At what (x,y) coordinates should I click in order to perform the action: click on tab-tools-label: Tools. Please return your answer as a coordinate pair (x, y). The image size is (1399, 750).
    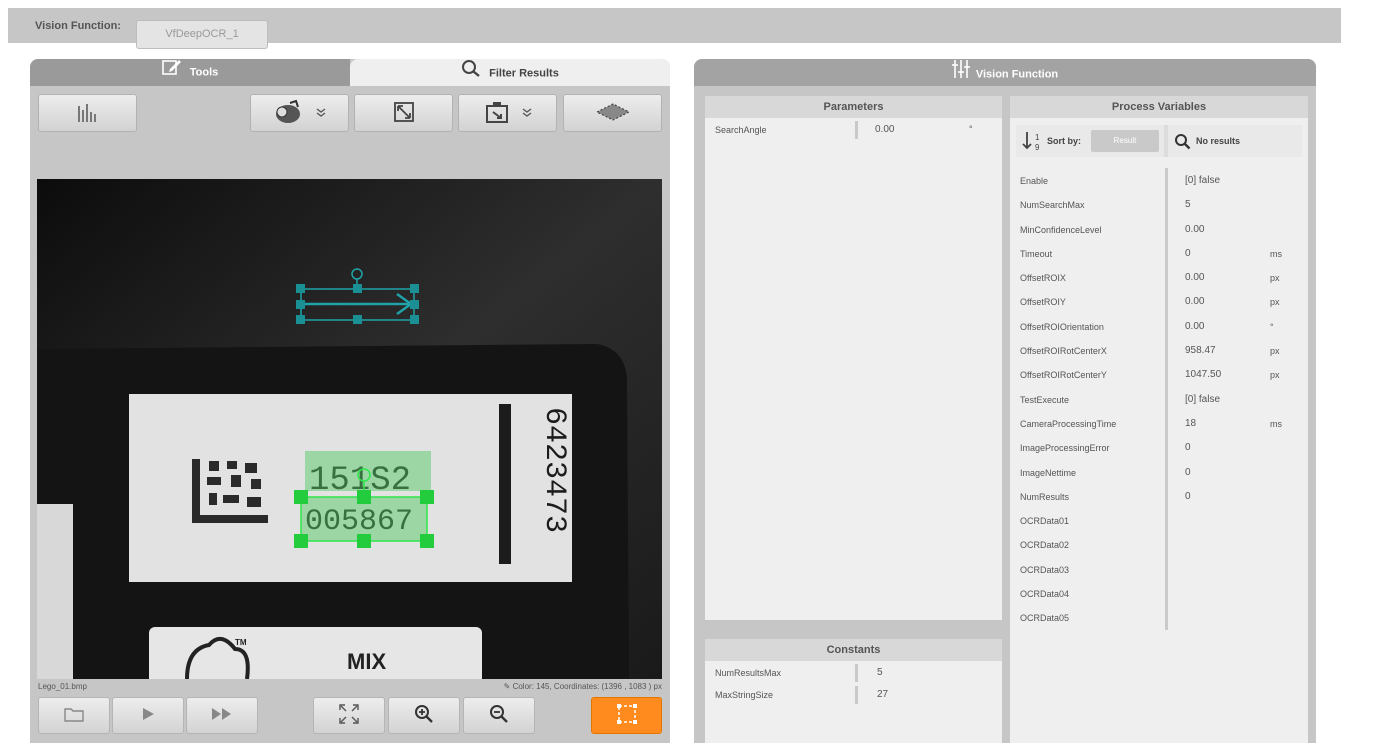
    Looking at the image, I should click on (204, 72).